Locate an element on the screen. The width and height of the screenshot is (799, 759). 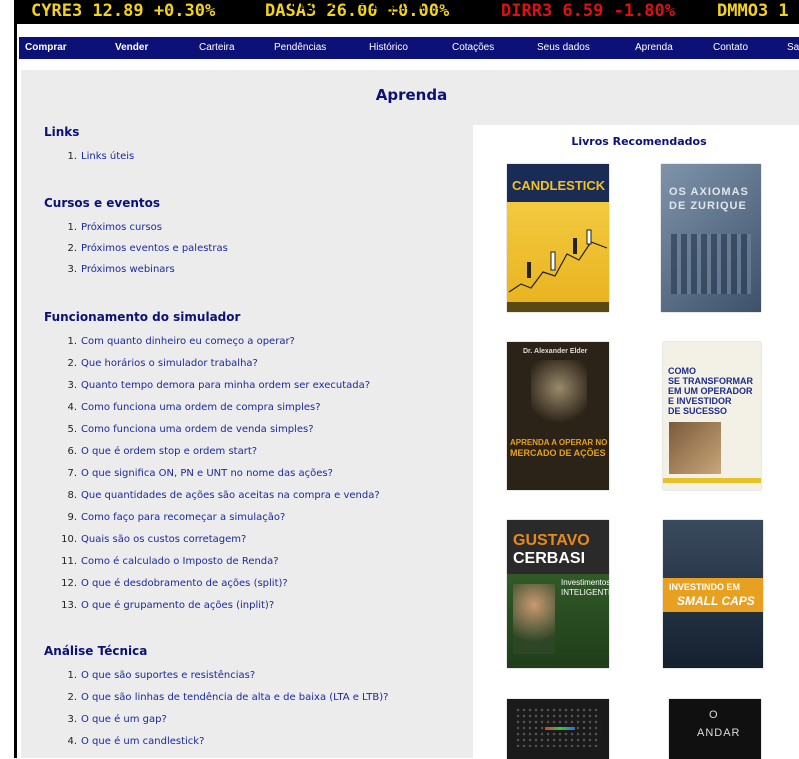
nav-seus-dados: Seus dados is located at coordinates (563, 47).